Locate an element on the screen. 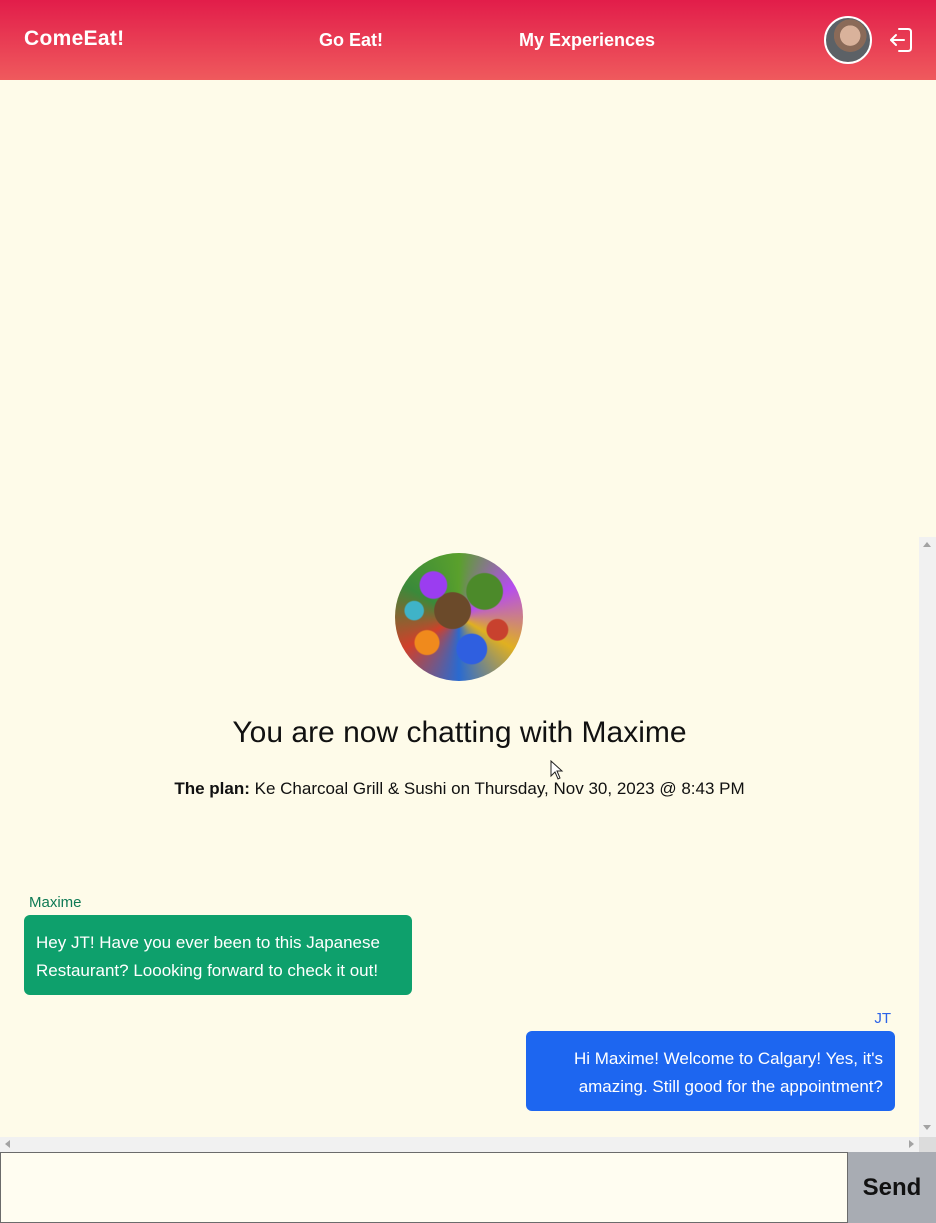 The width and height of the screenshot is (936, 1223). vertical-scrollbar is located at coordinates (927, 837).